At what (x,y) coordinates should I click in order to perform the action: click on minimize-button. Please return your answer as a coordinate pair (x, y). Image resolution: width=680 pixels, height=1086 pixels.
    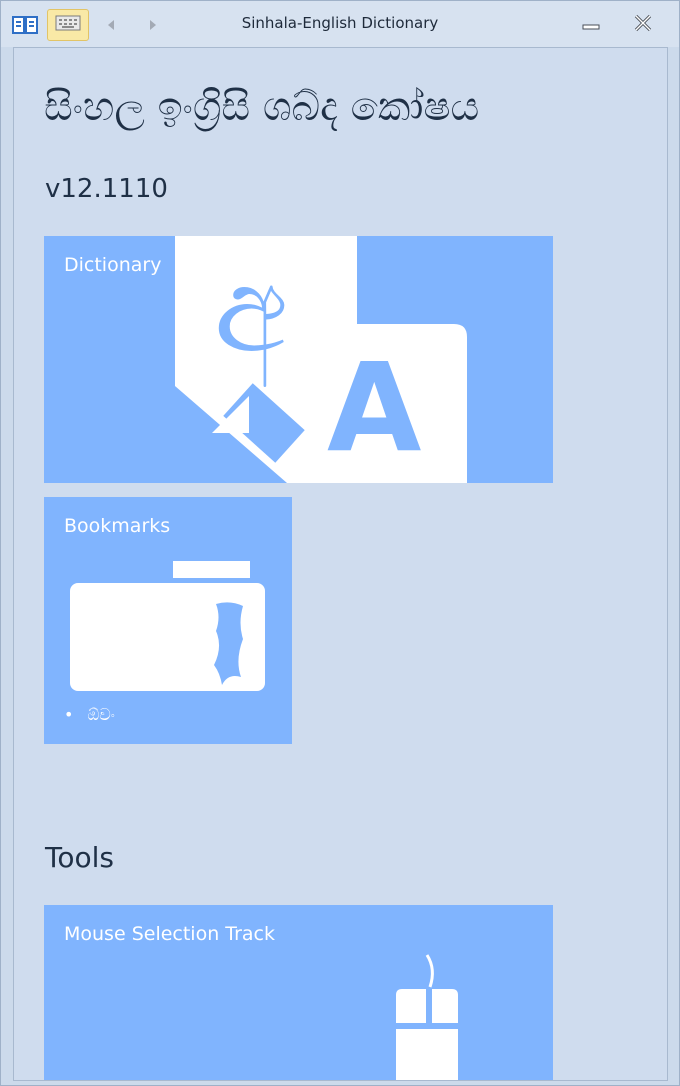
    Looking at the image, I should click on (591, 25).